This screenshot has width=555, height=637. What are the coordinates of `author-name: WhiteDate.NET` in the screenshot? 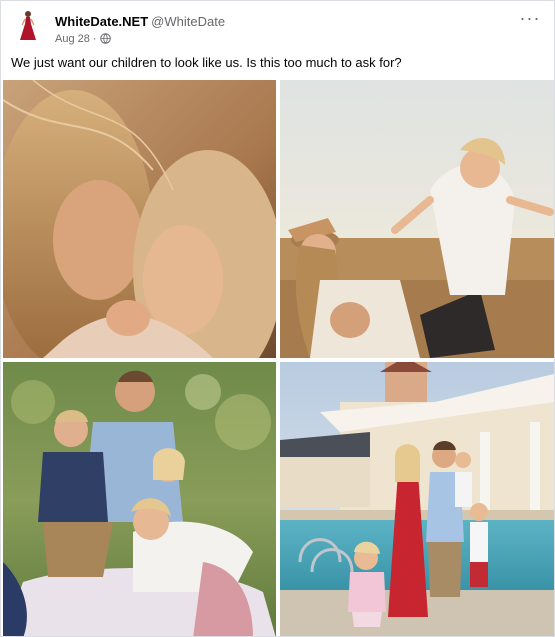 It's located at (101, 21).